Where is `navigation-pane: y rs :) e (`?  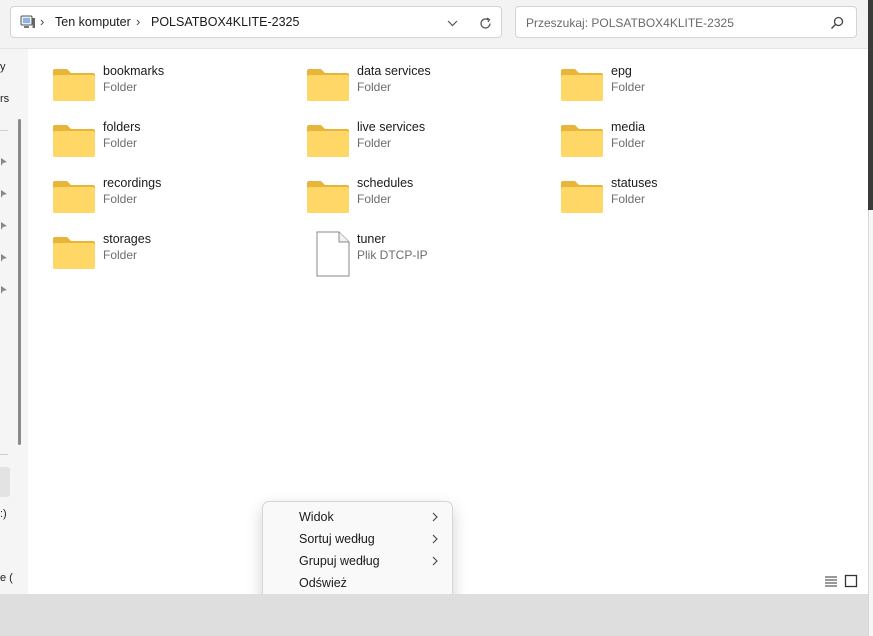
navigation-pane: y rs :) e ( is located at coordinates (14, 321).